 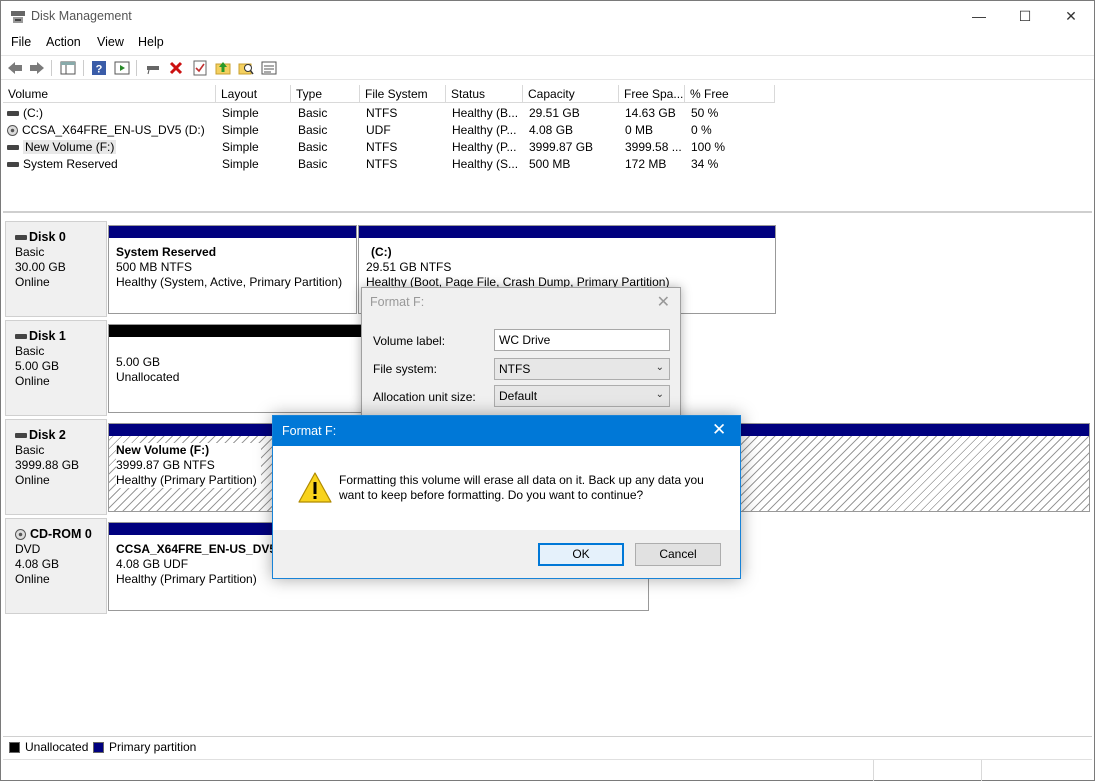 What do you see at coordinates (484, 94) in the screenshot?
I see `col-status: Status` at bounding box center [484, 94].